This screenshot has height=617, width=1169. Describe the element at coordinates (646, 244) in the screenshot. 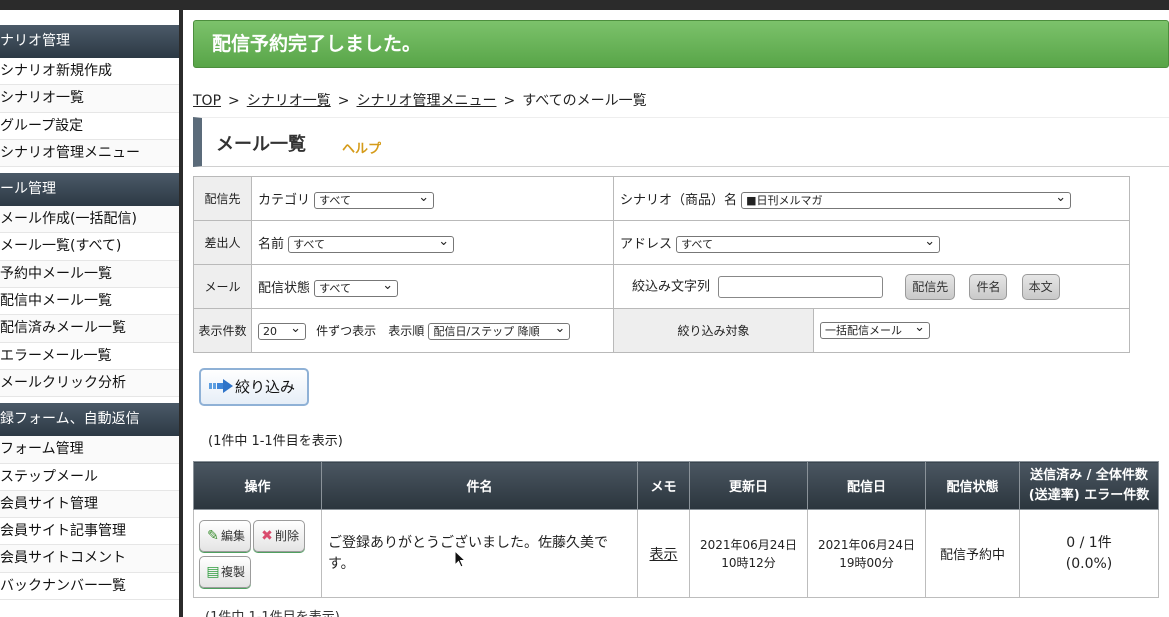

I see `sender-address-label: アドレス` at that location.